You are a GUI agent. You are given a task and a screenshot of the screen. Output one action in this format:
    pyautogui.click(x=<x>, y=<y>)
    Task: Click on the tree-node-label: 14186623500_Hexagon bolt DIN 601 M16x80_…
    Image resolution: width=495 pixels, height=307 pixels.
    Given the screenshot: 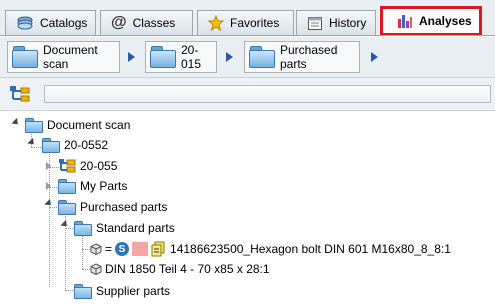 What is the action you would take?
    pyautogui.click(x=310, y=249)
    